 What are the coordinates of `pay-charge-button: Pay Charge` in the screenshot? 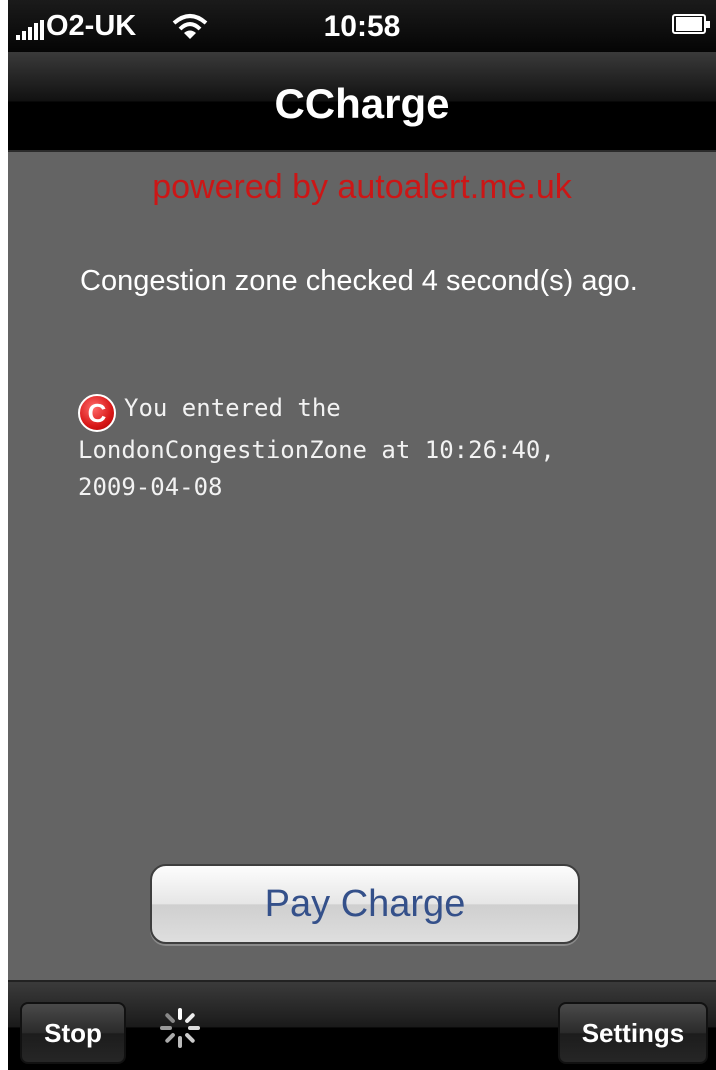 It's located at (365, 904).